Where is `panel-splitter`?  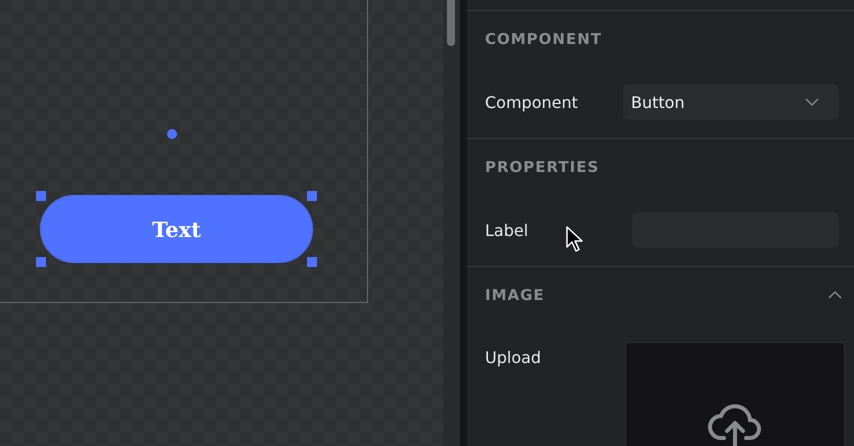
panel-splitter is located at coordinates (463, 223).